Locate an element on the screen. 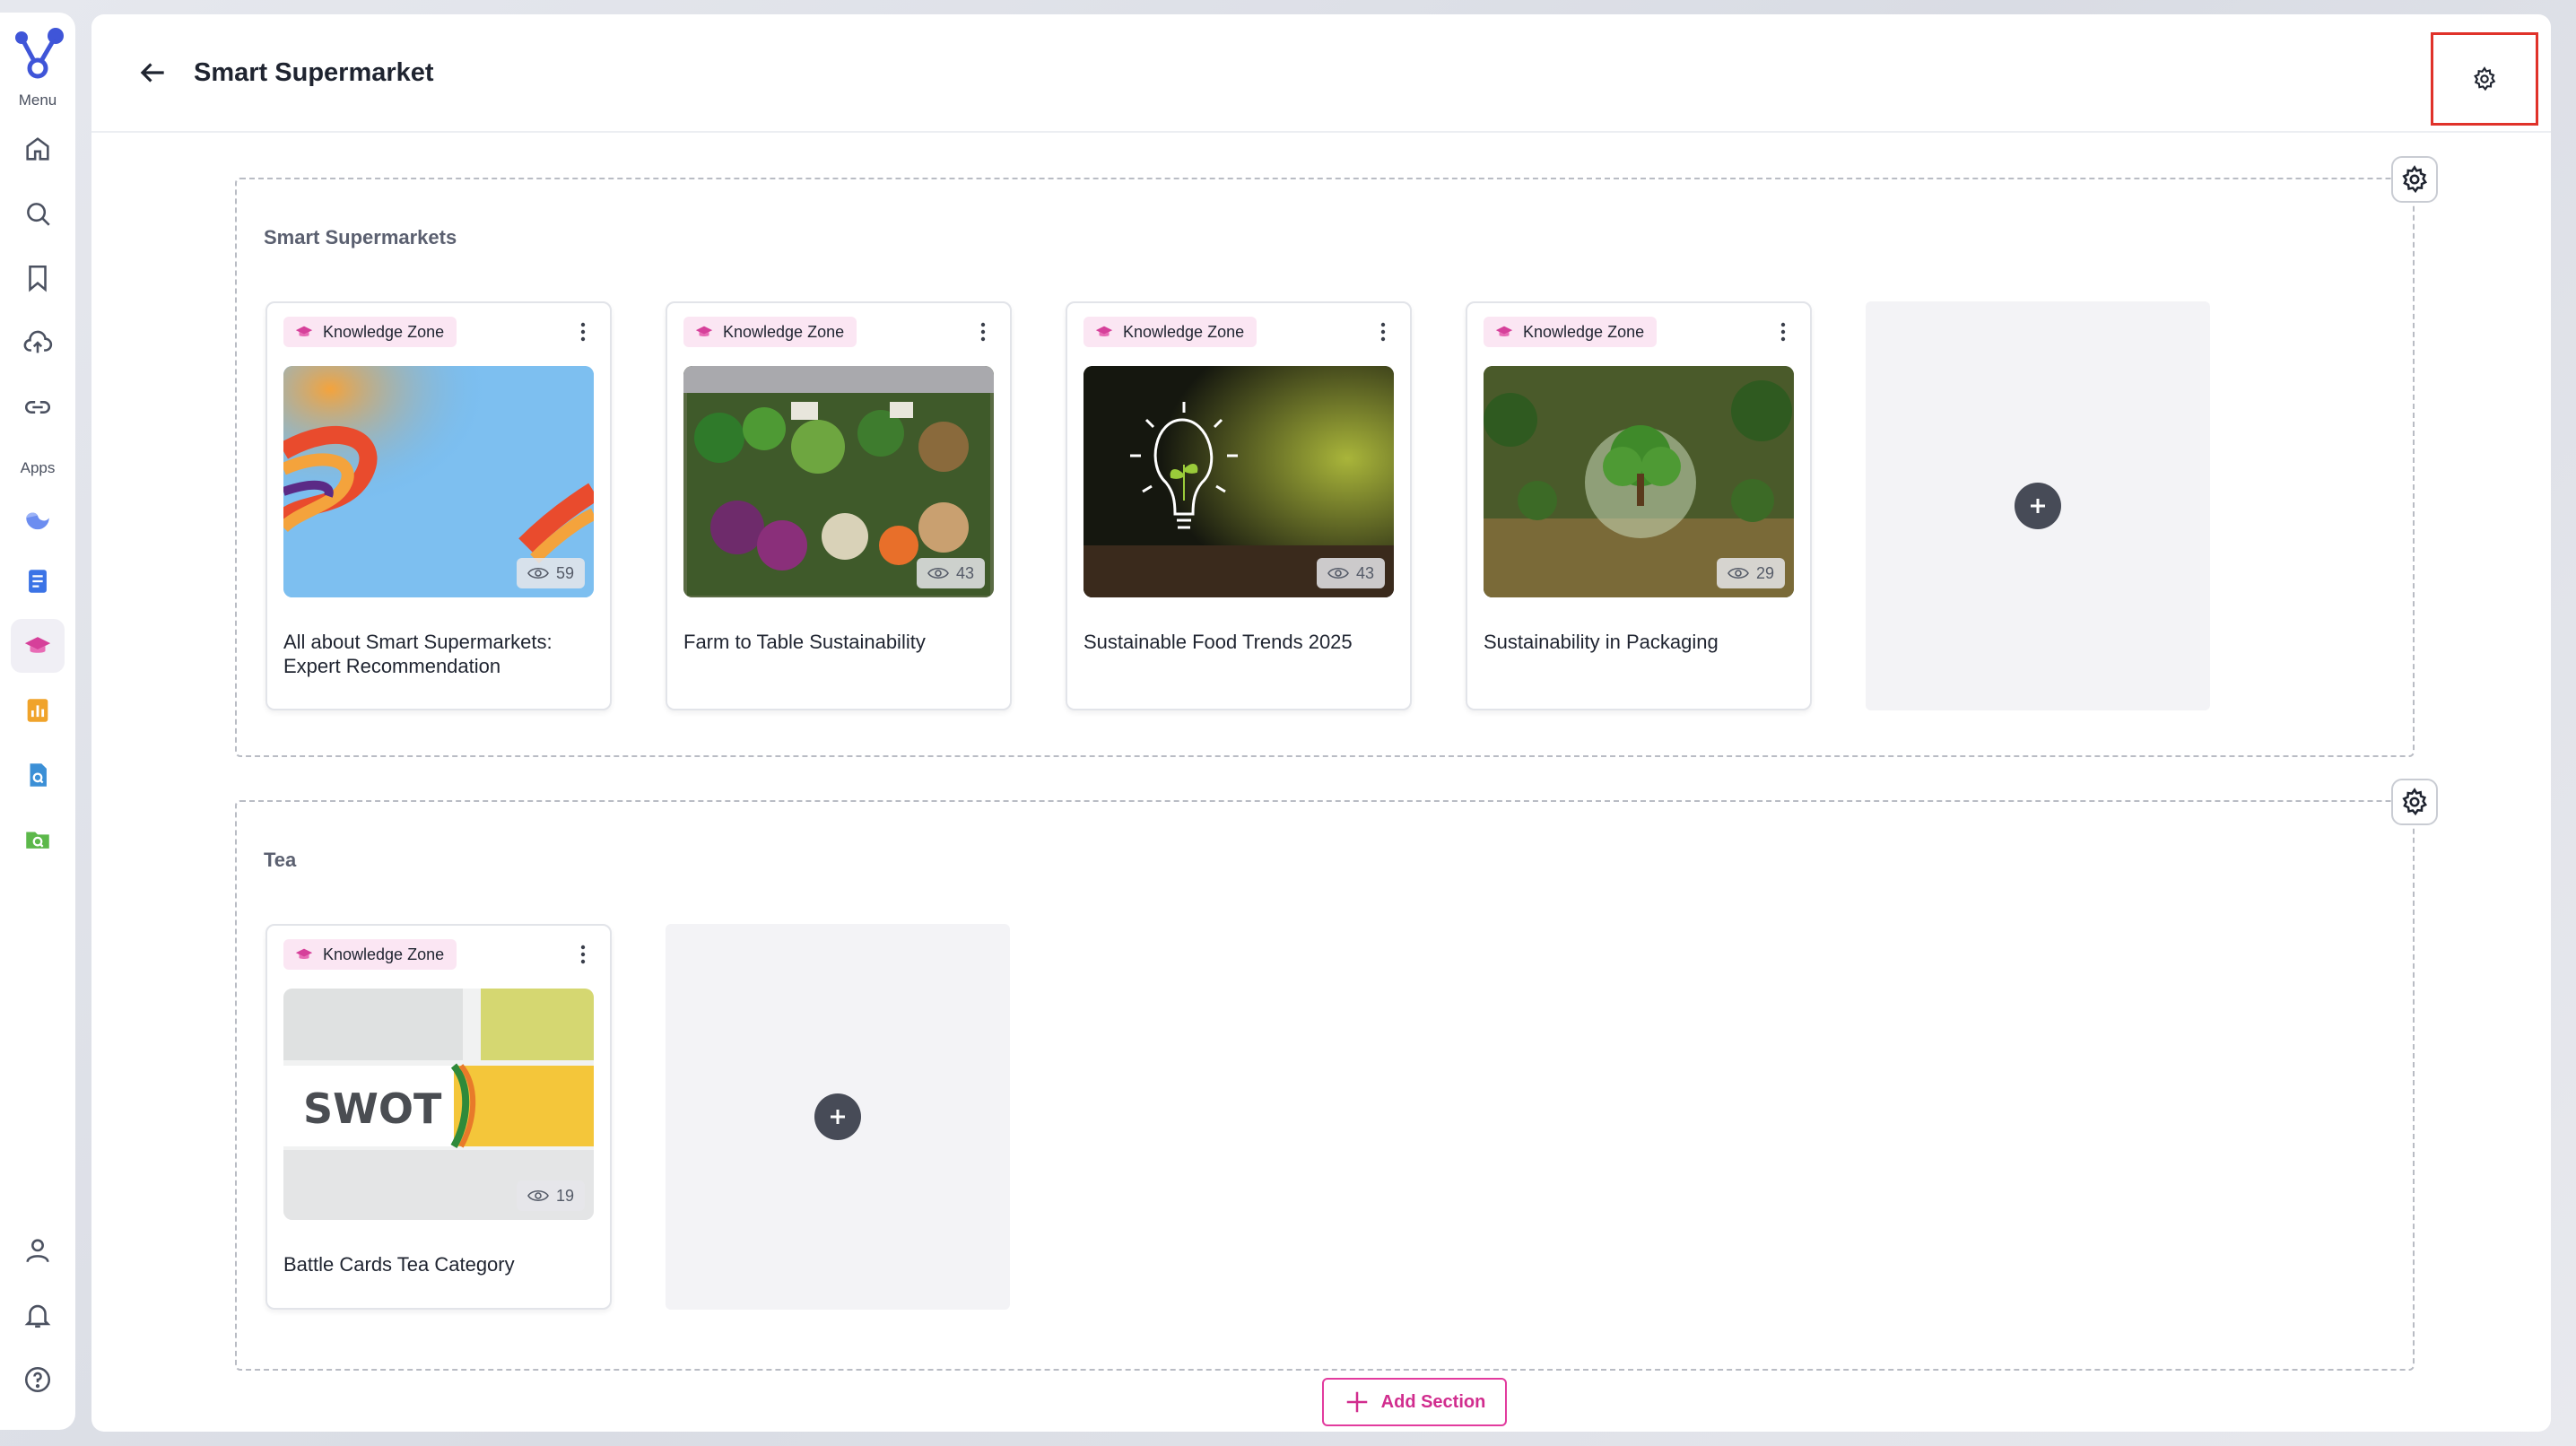 The width and height of the screenshot is (2576, 1446). card-title: Sustainability in Packaging is located at coordinates (1601, 642).